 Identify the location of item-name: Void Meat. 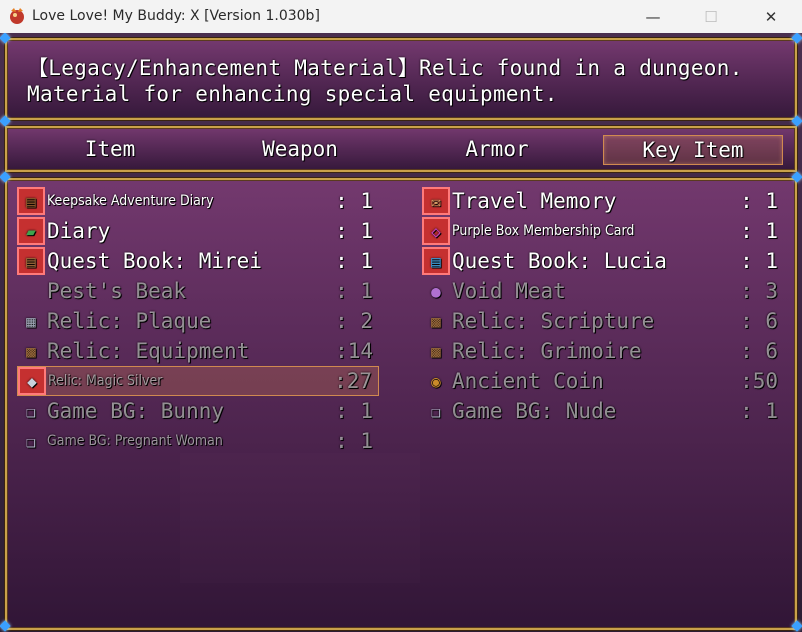
(509, 291).